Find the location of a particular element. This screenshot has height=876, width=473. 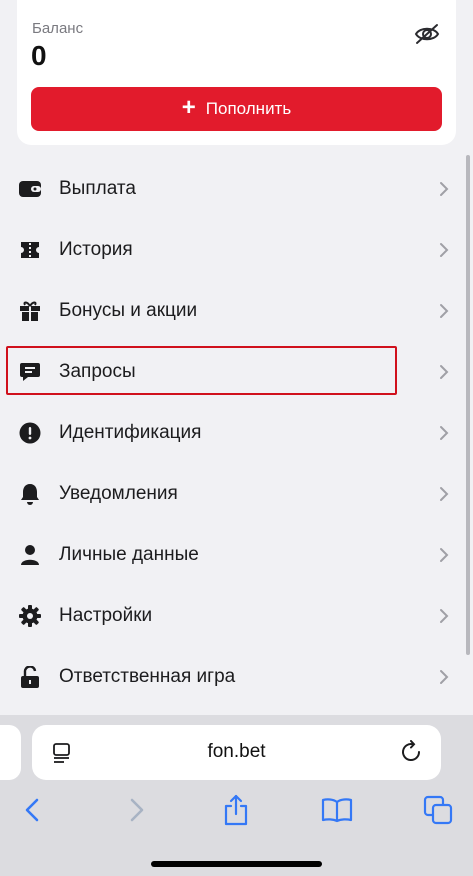

gift-icon is located at coordinates (30, 311).